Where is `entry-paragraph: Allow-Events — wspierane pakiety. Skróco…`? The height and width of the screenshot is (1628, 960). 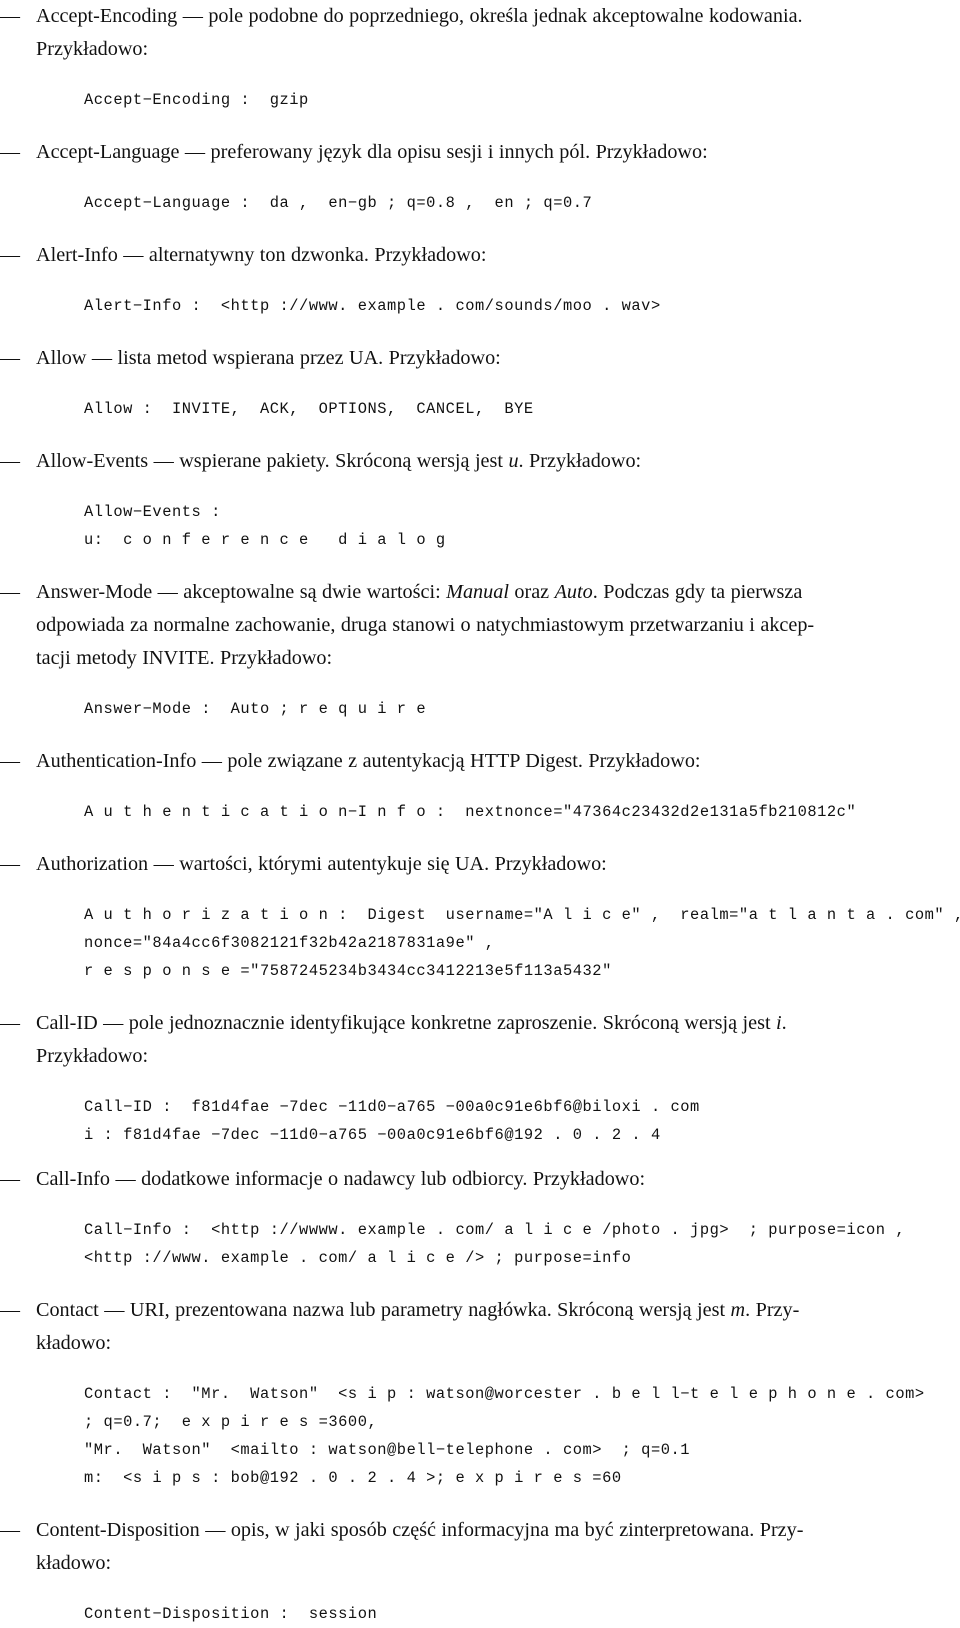 entry-paragraph: Allow-Events — wspierane pakiety. Skróco… is located at coordinates (492, 461).